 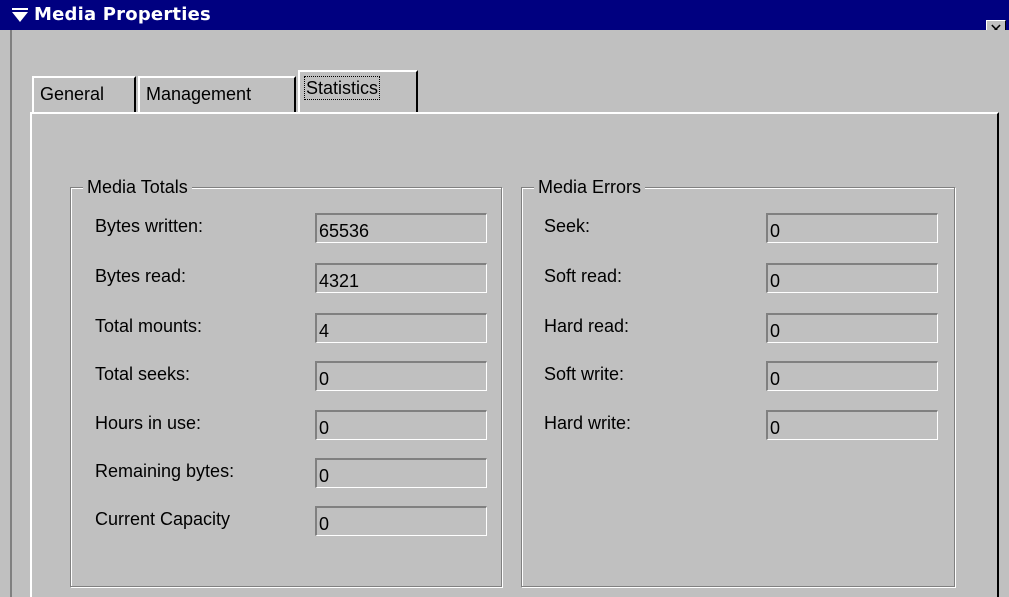 What do you see at coordinates (504, 15) in the screenshot?
I see `title-bar: Media Properties` at bounding box center [504, 15].